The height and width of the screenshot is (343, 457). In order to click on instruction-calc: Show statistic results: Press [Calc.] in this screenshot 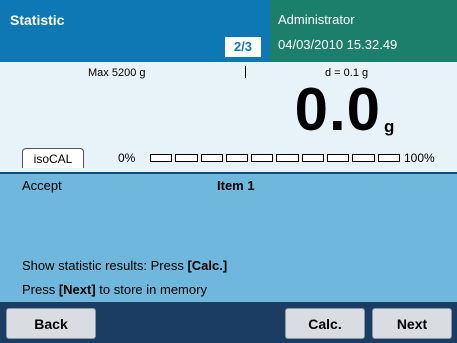, I will do `click(124, 265)`.